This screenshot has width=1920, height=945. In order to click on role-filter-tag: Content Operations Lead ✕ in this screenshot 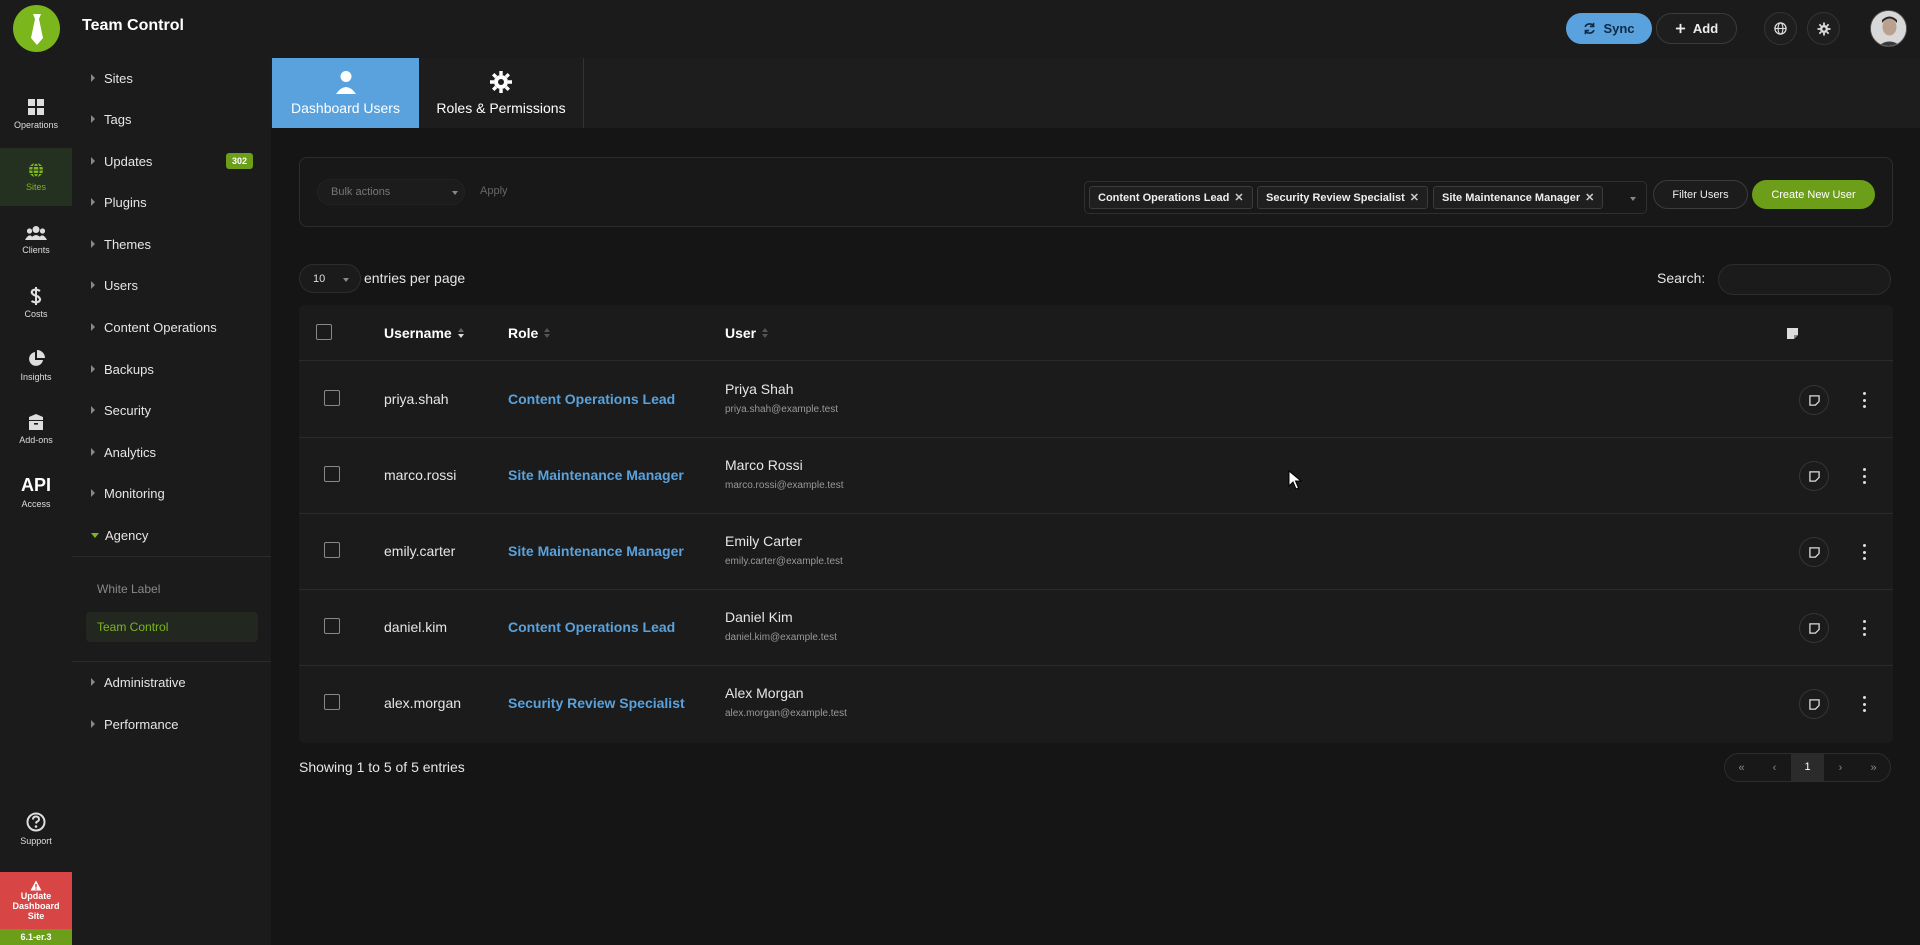, I will do `click(1171, 197)`.